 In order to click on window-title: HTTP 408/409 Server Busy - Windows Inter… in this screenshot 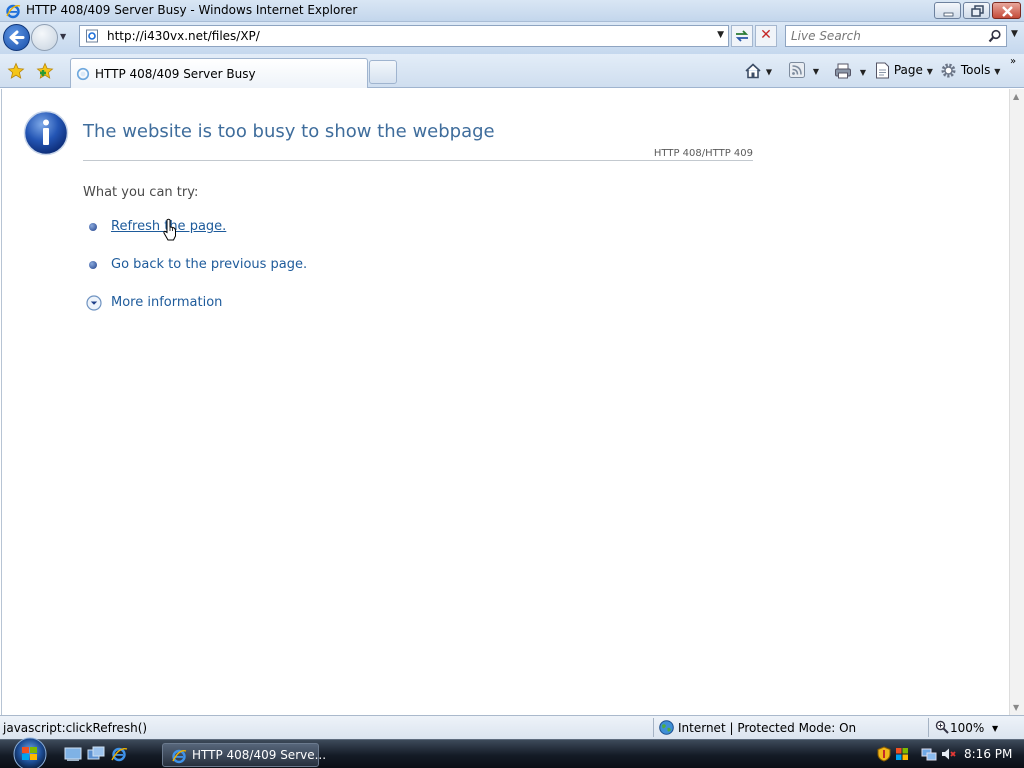, I will do `click(192, 10)`.